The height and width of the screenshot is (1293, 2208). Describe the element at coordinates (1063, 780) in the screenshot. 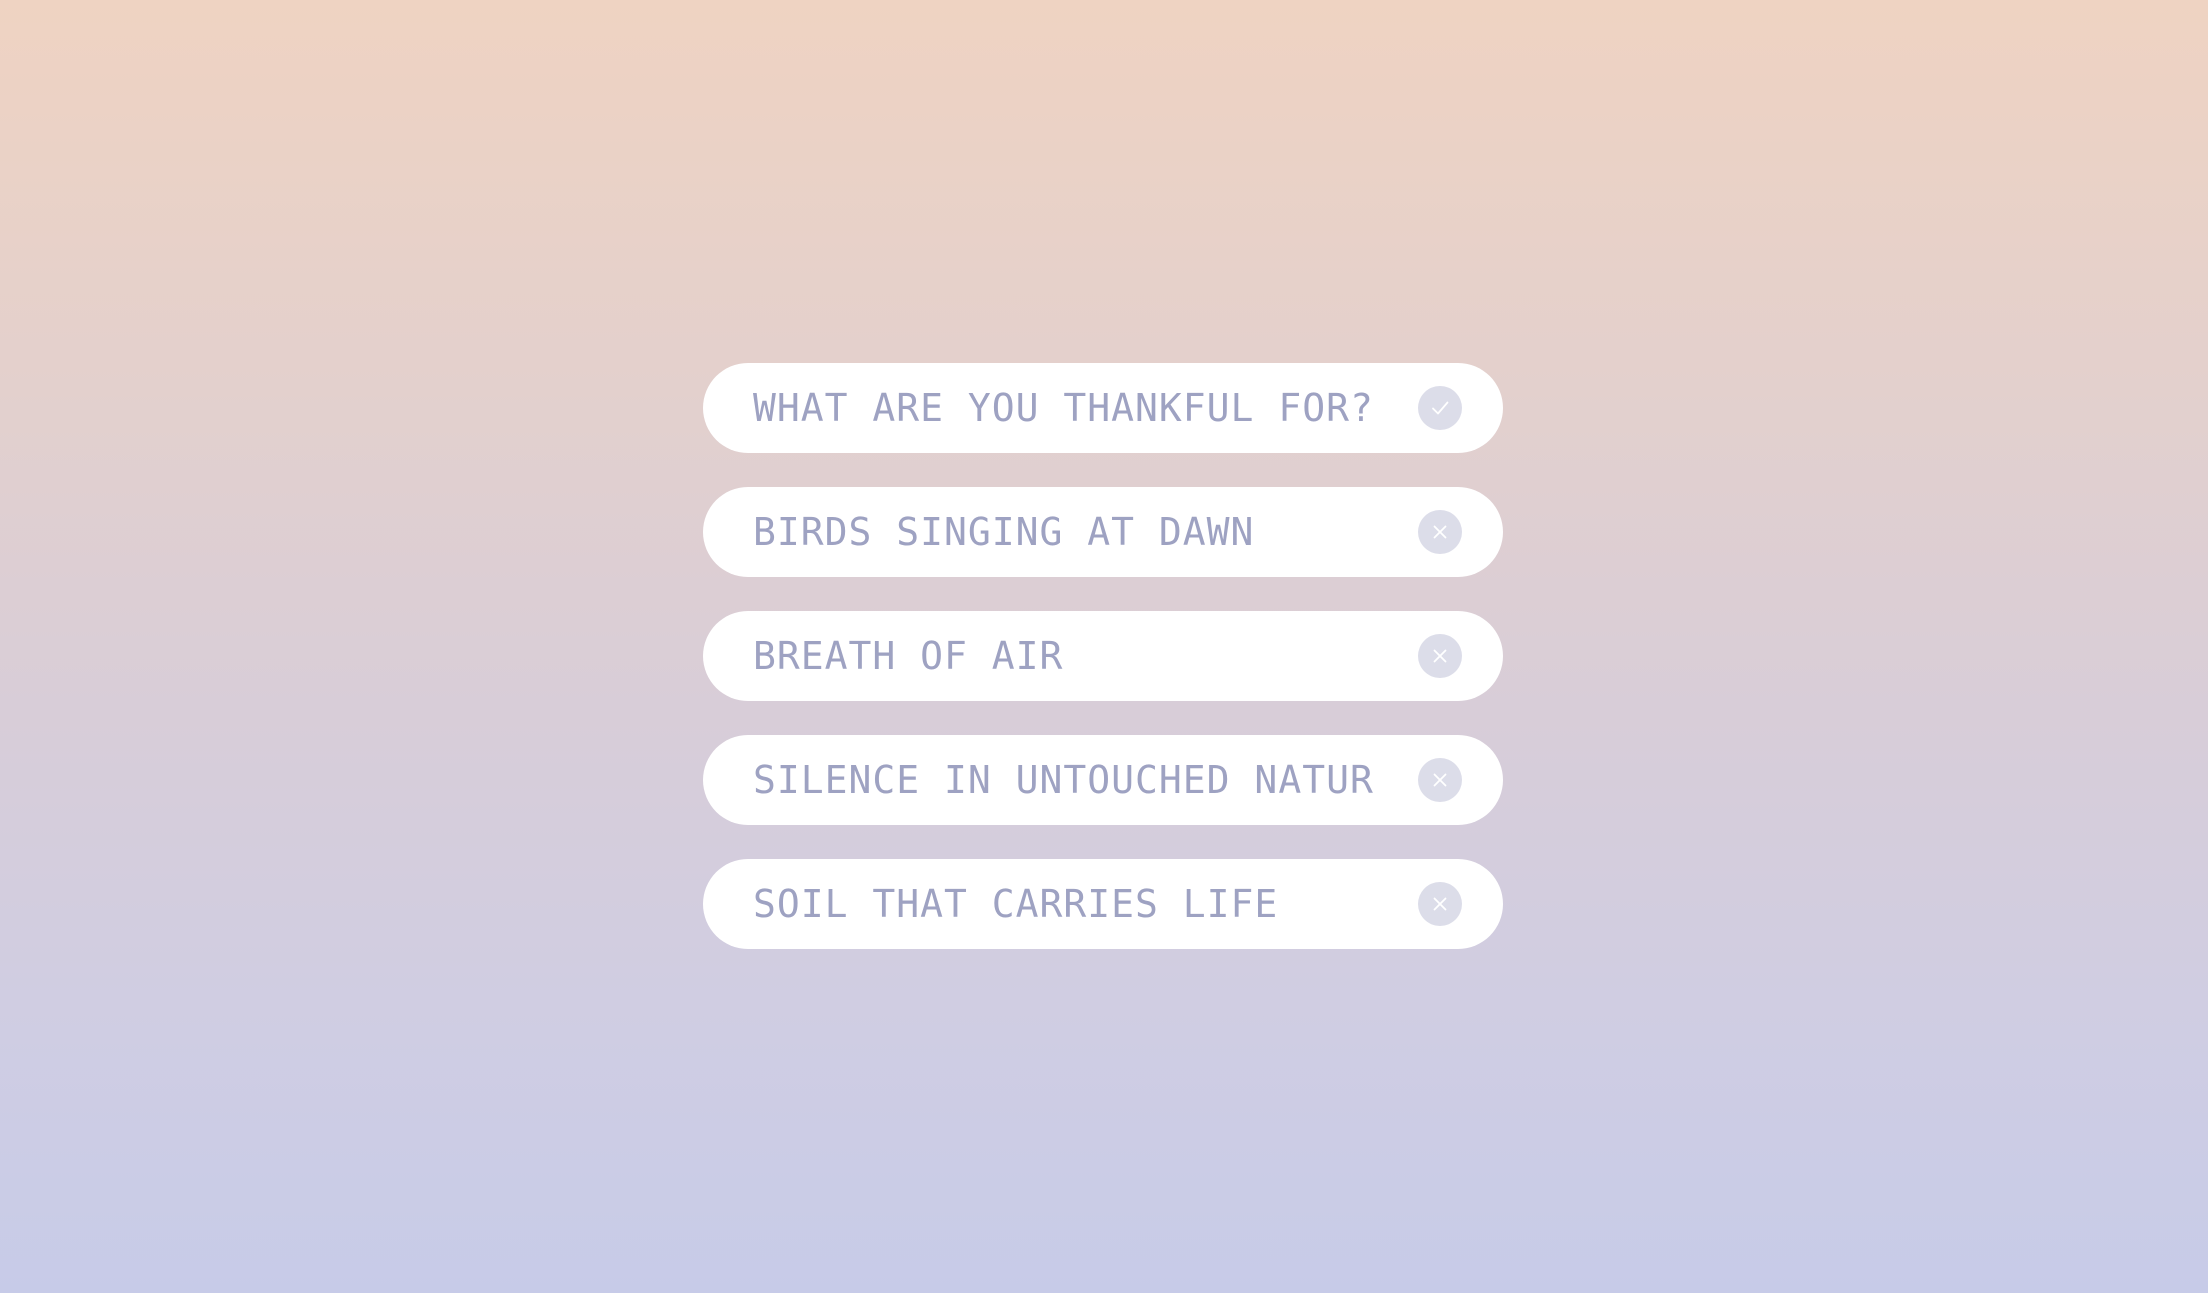

I see `gratitude-item-text: SILENCE IN UNTOUCHED NATUR` at that location.